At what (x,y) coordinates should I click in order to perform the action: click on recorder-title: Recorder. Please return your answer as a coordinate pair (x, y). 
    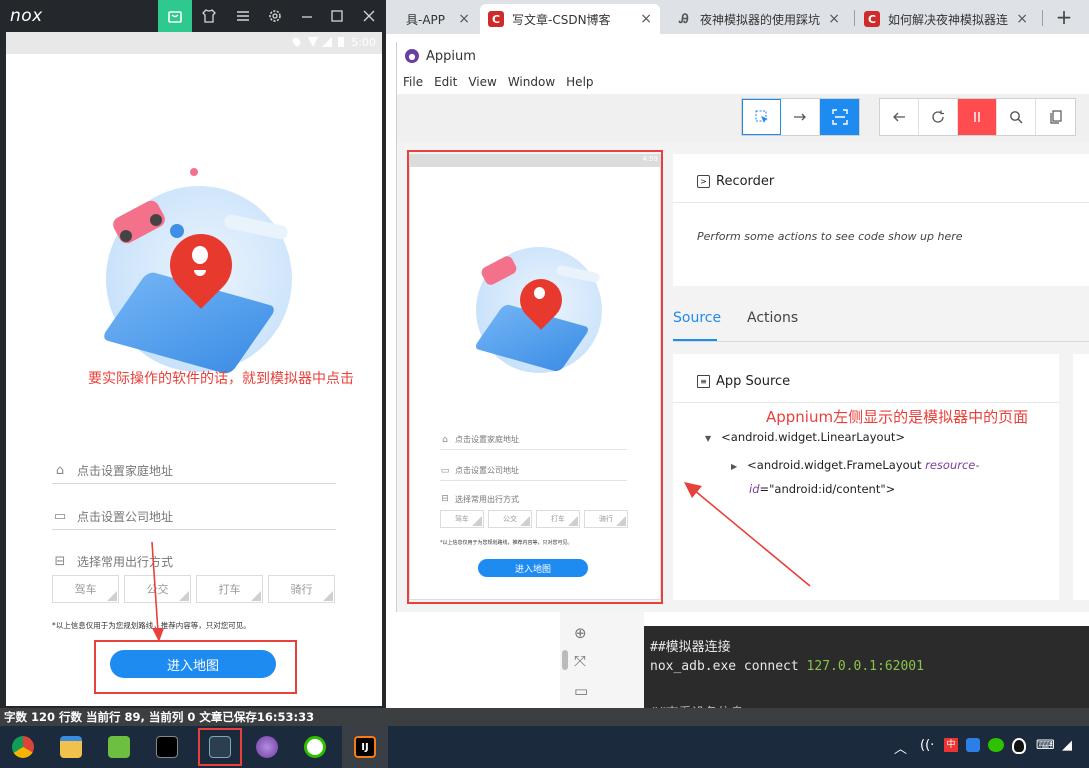
    Looking at the image, I should click on (745, 181).